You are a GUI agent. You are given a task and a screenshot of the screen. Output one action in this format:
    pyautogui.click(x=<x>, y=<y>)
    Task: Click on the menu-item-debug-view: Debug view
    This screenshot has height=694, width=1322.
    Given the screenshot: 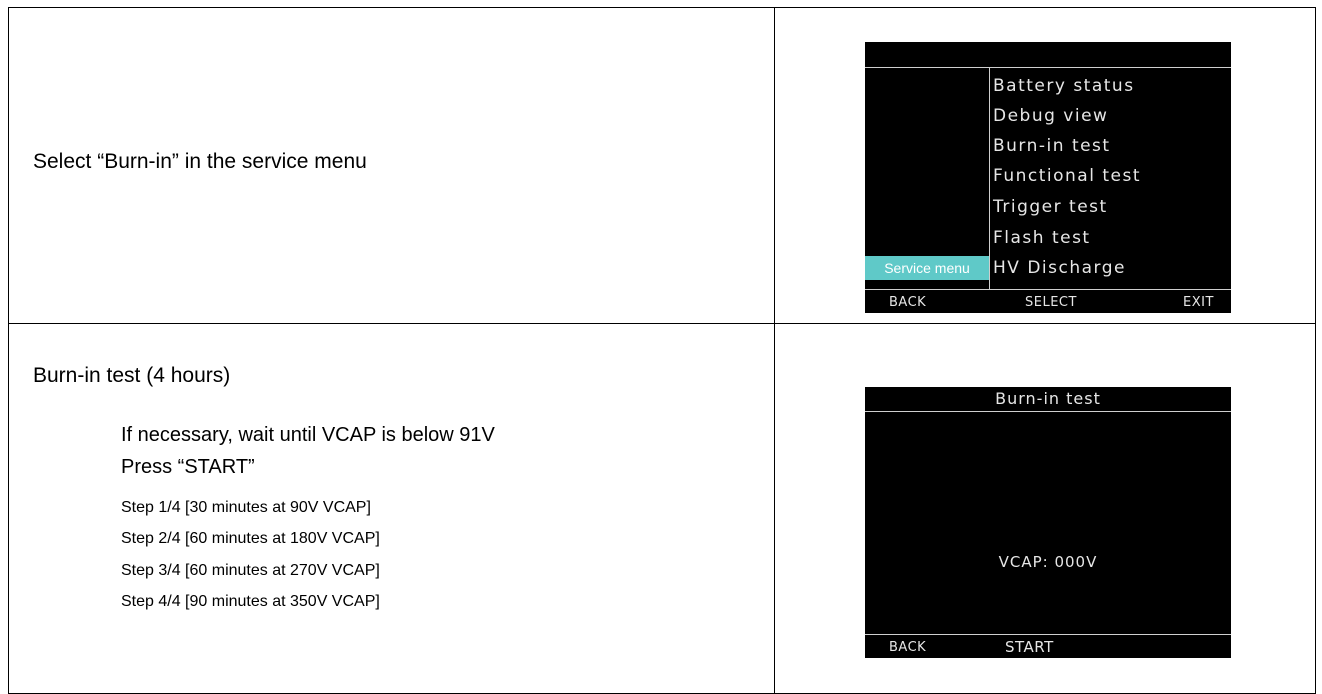 What is the action you would take?
    pyautogui.click(x=1050, y=116)
    